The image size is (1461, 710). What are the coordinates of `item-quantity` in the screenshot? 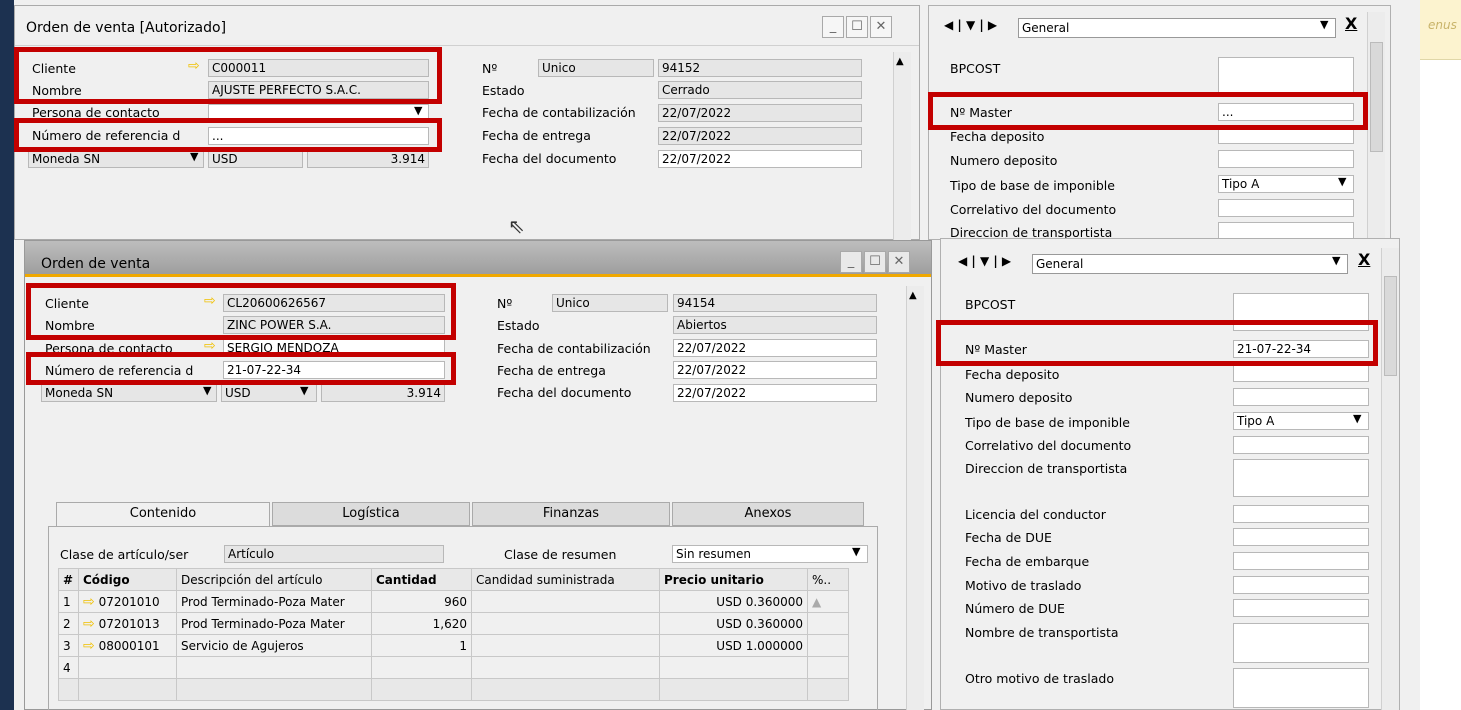 It's located at (421, 667).